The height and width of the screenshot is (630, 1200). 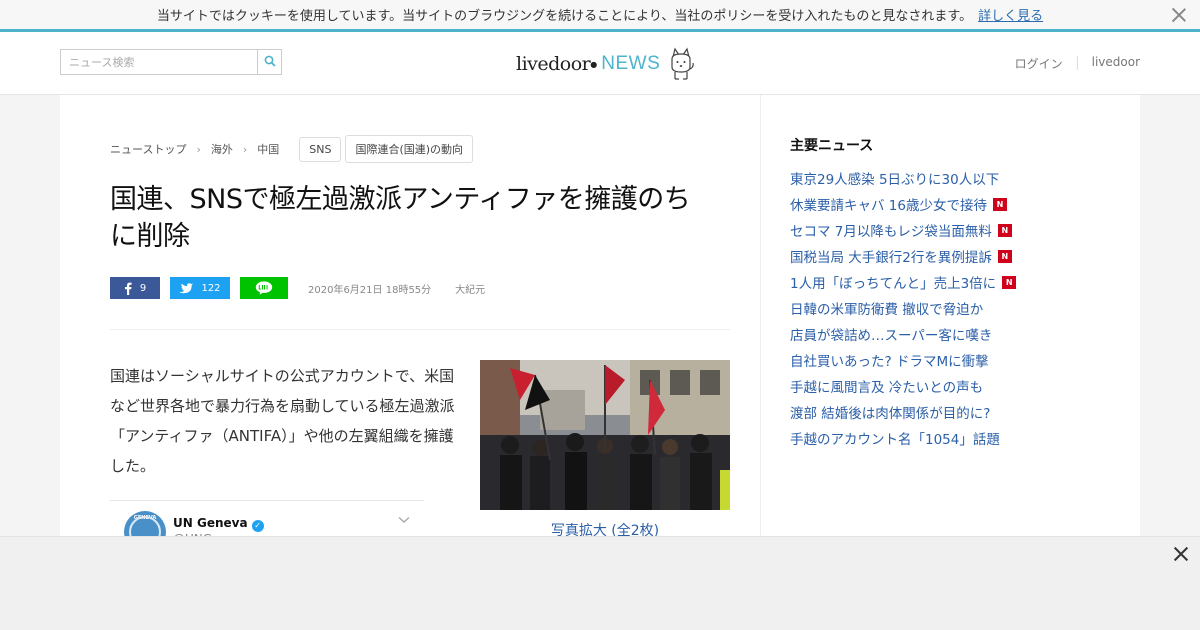 I want to click on line-share-button, so click(x=264, y=288).